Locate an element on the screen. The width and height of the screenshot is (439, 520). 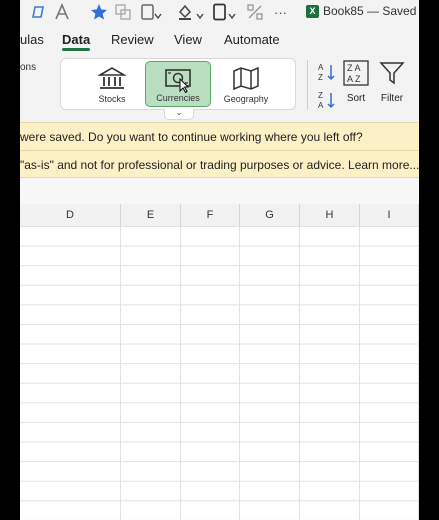
currencies-label: Currencies is located at coordinates (178, 98).